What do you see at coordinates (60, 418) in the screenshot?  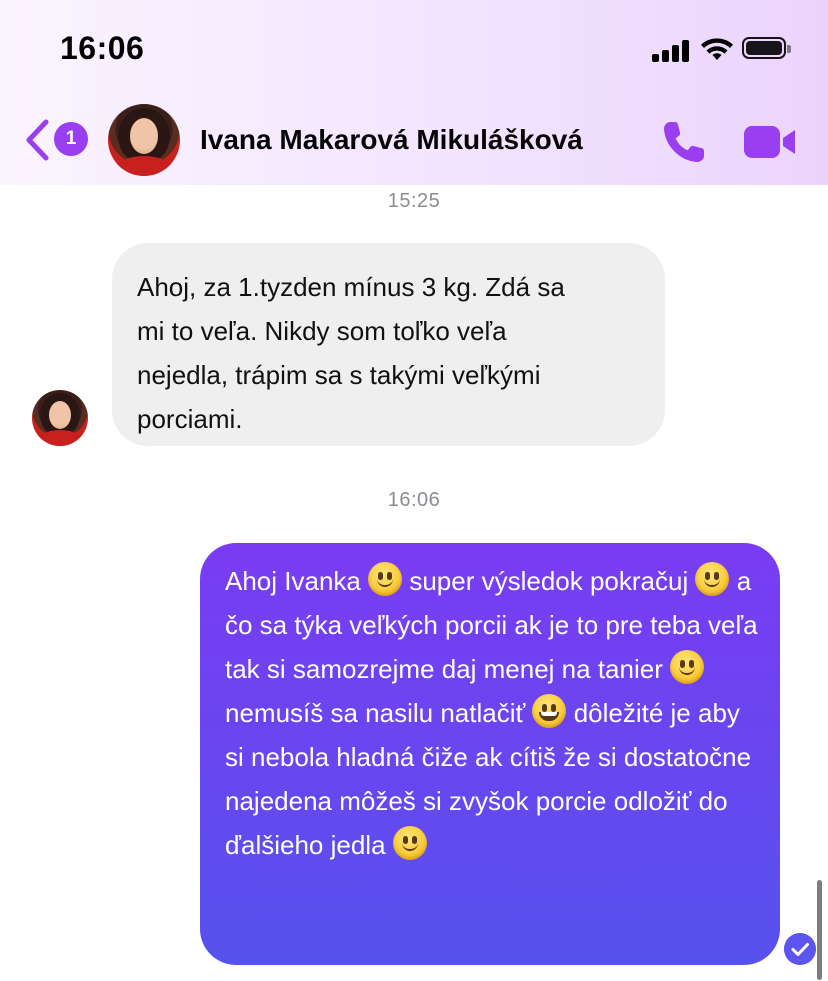 I see `sender-avatar` at bounding box center [60, 418].